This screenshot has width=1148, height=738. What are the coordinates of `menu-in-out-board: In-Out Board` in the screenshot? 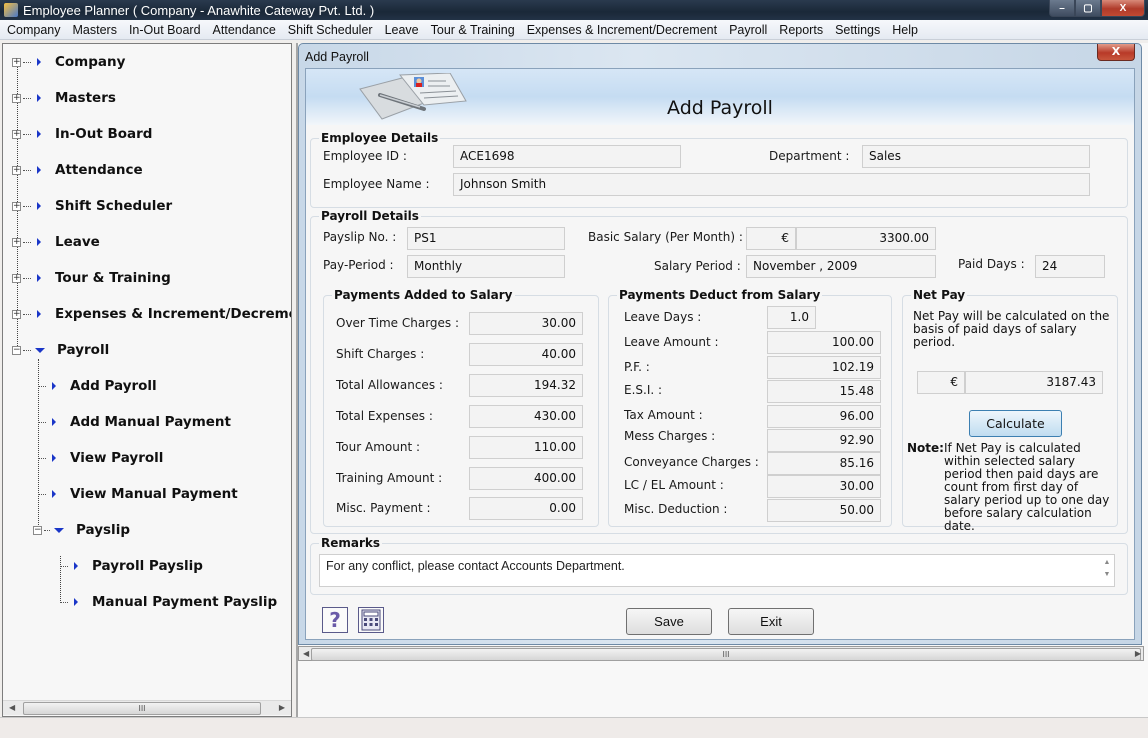 It's located at (165, 30).